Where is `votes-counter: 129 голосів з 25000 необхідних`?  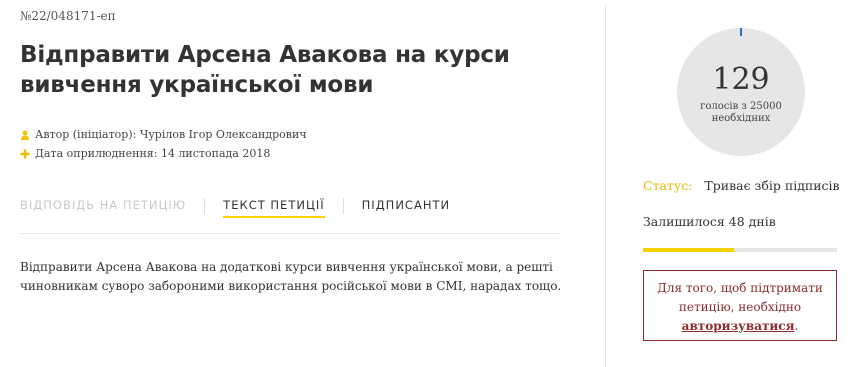 votes-counter: 129 голосів з 25000 необхідних is located at coordinates (741, 92).